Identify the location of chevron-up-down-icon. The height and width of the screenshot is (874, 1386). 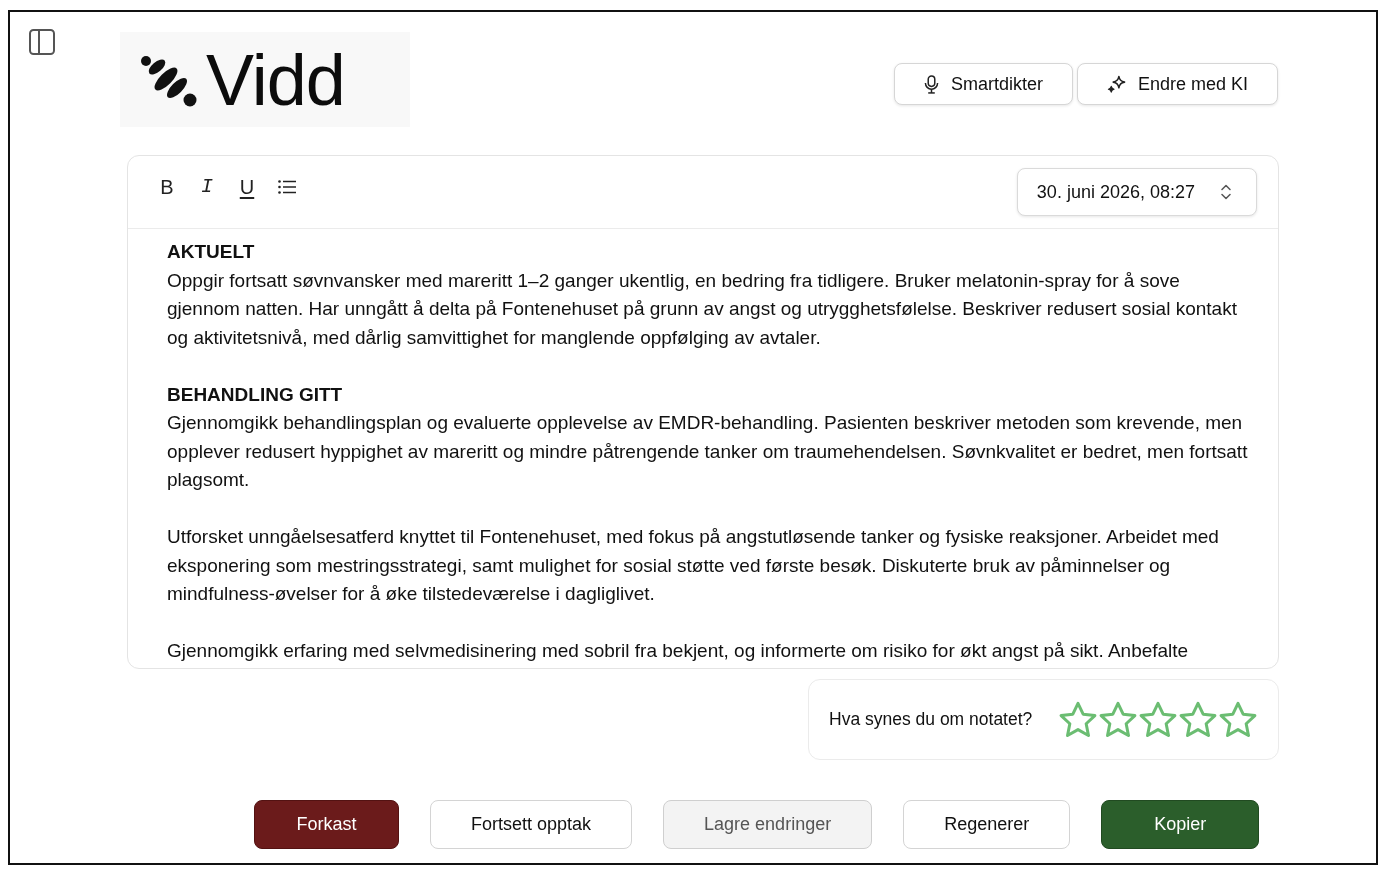
(1226, 192).